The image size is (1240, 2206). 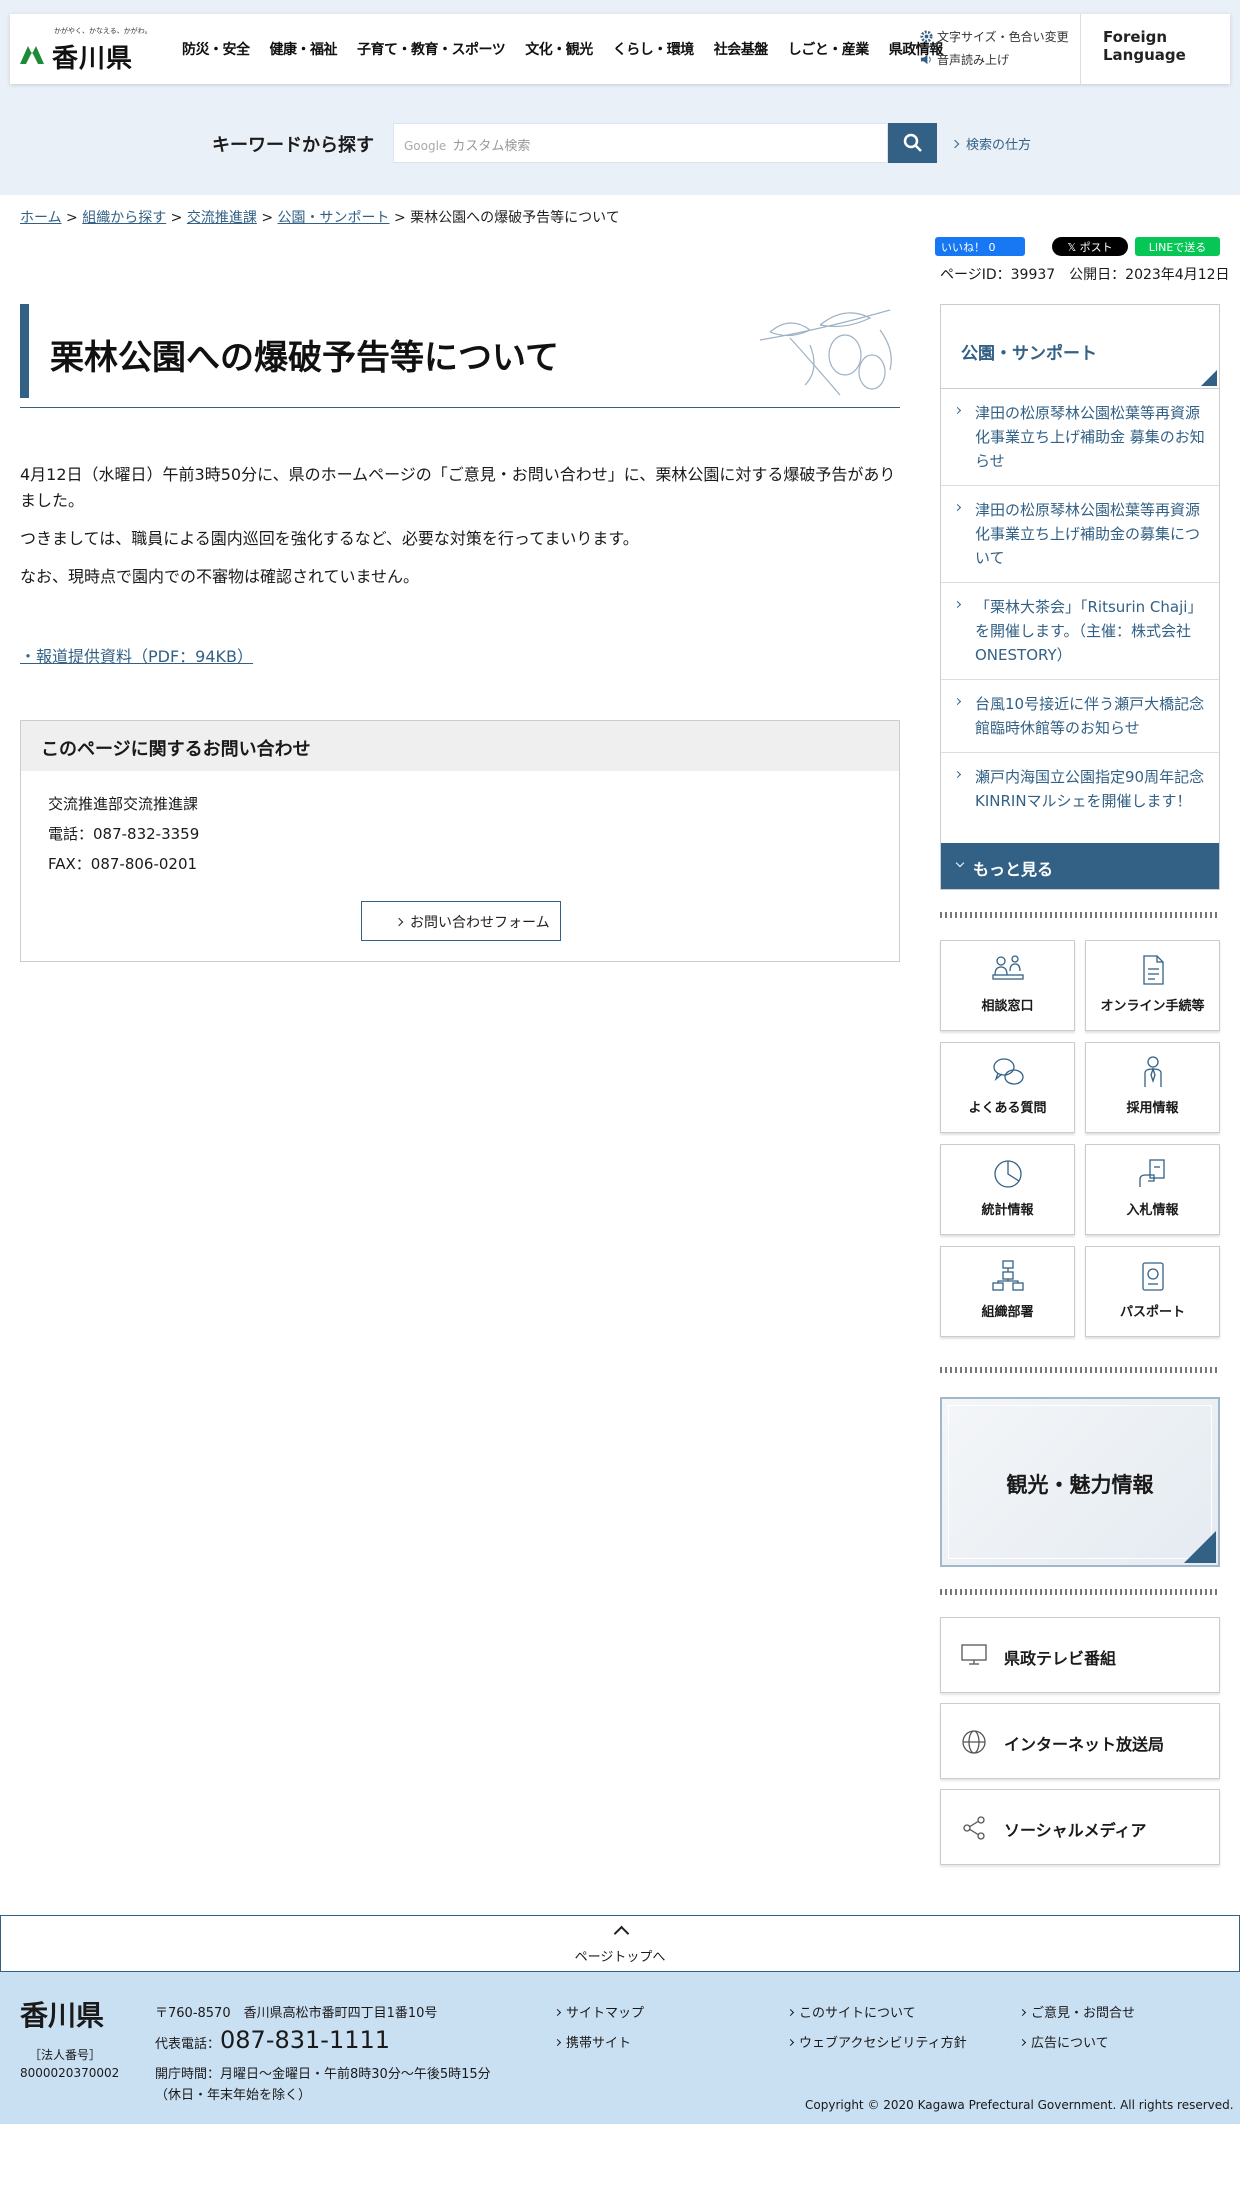 What do you see at coordinates (1152, 1189) in the screenshot?
I see `tile-bidding: 入札情報` at bounding box center [1152, 1189].